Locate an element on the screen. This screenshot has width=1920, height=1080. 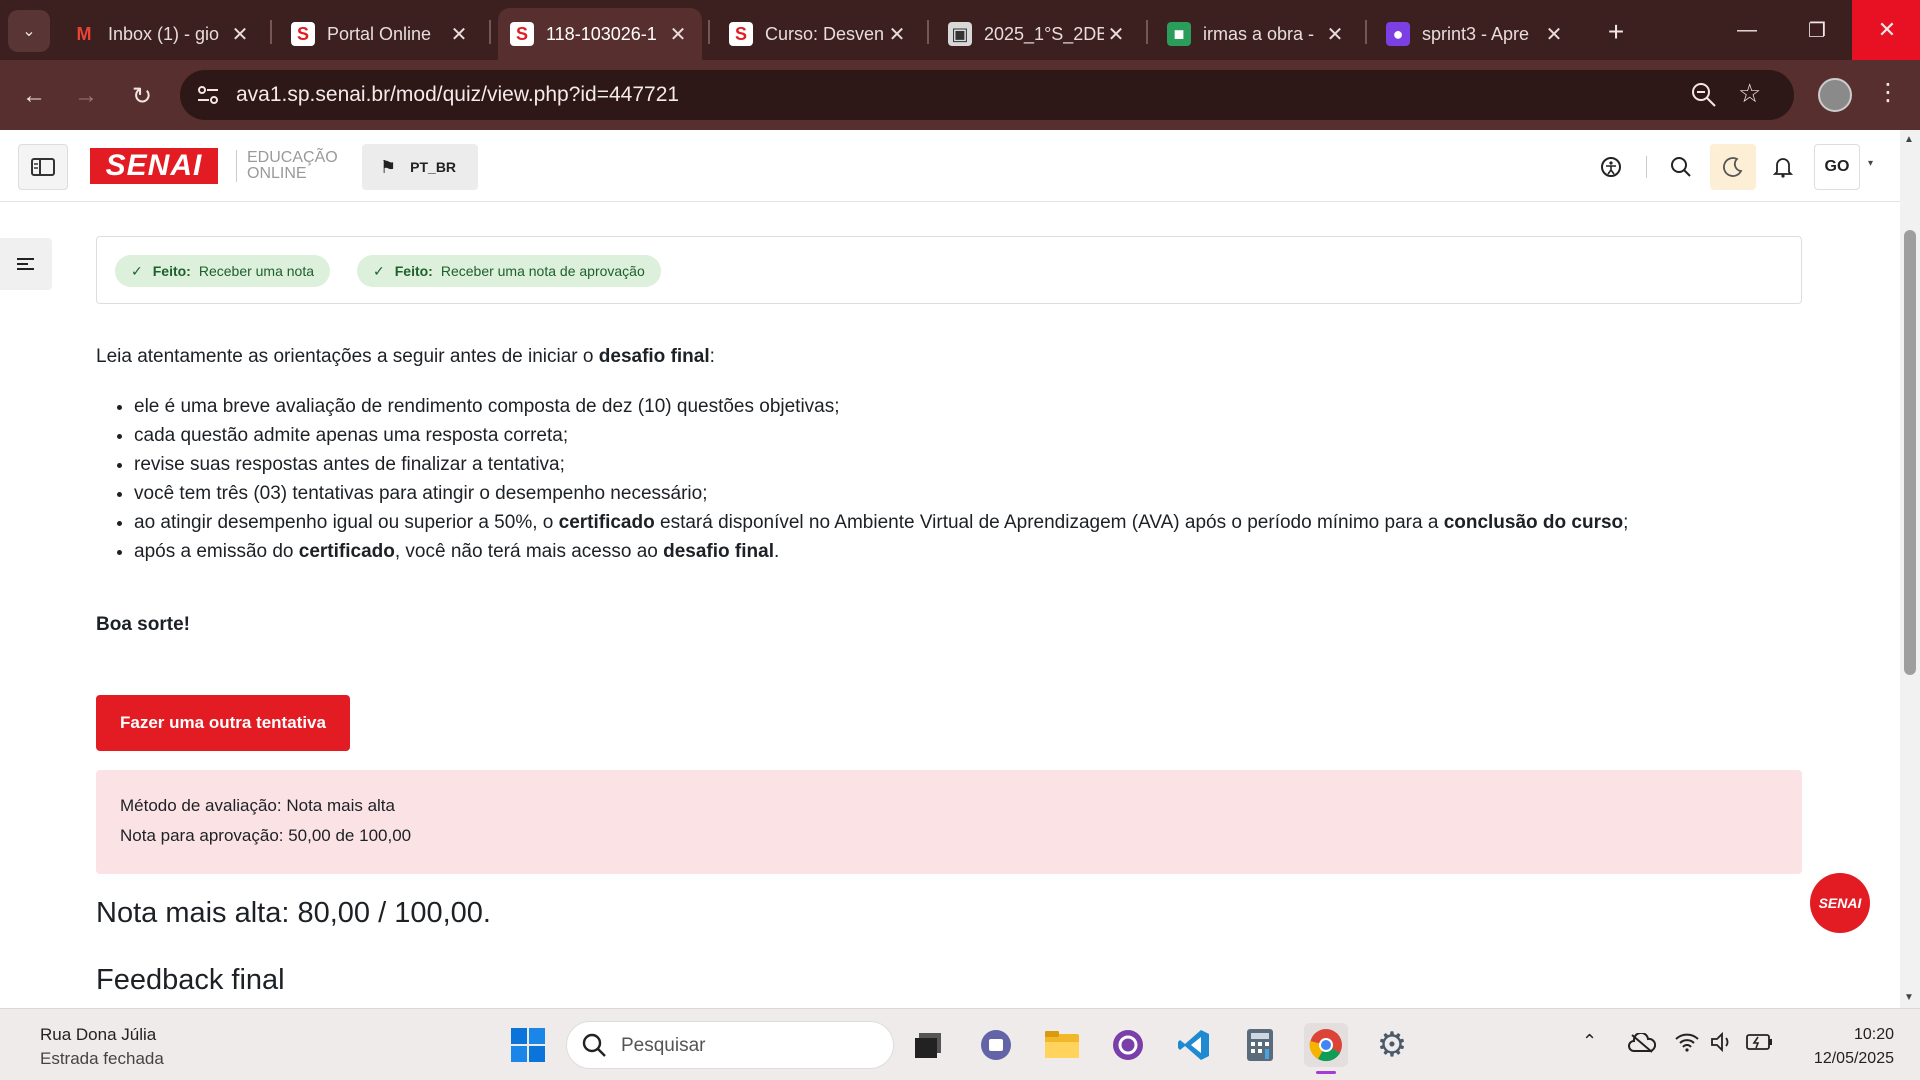
task-view-icon is located at coordinates (928, 1045).